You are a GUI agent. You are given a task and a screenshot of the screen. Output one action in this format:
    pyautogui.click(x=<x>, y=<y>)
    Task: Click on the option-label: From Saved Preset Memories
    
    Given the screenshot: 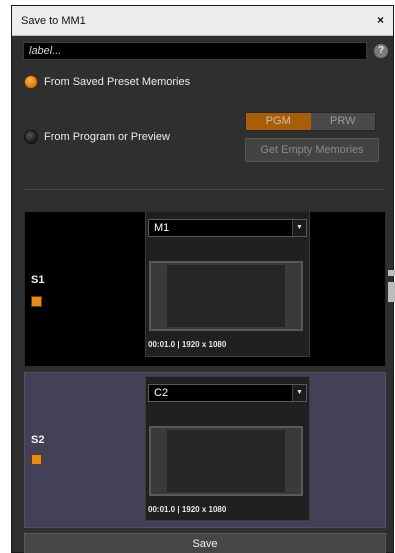 What is the action you would take?
    pyautogui.click(x=117, y=82)
    